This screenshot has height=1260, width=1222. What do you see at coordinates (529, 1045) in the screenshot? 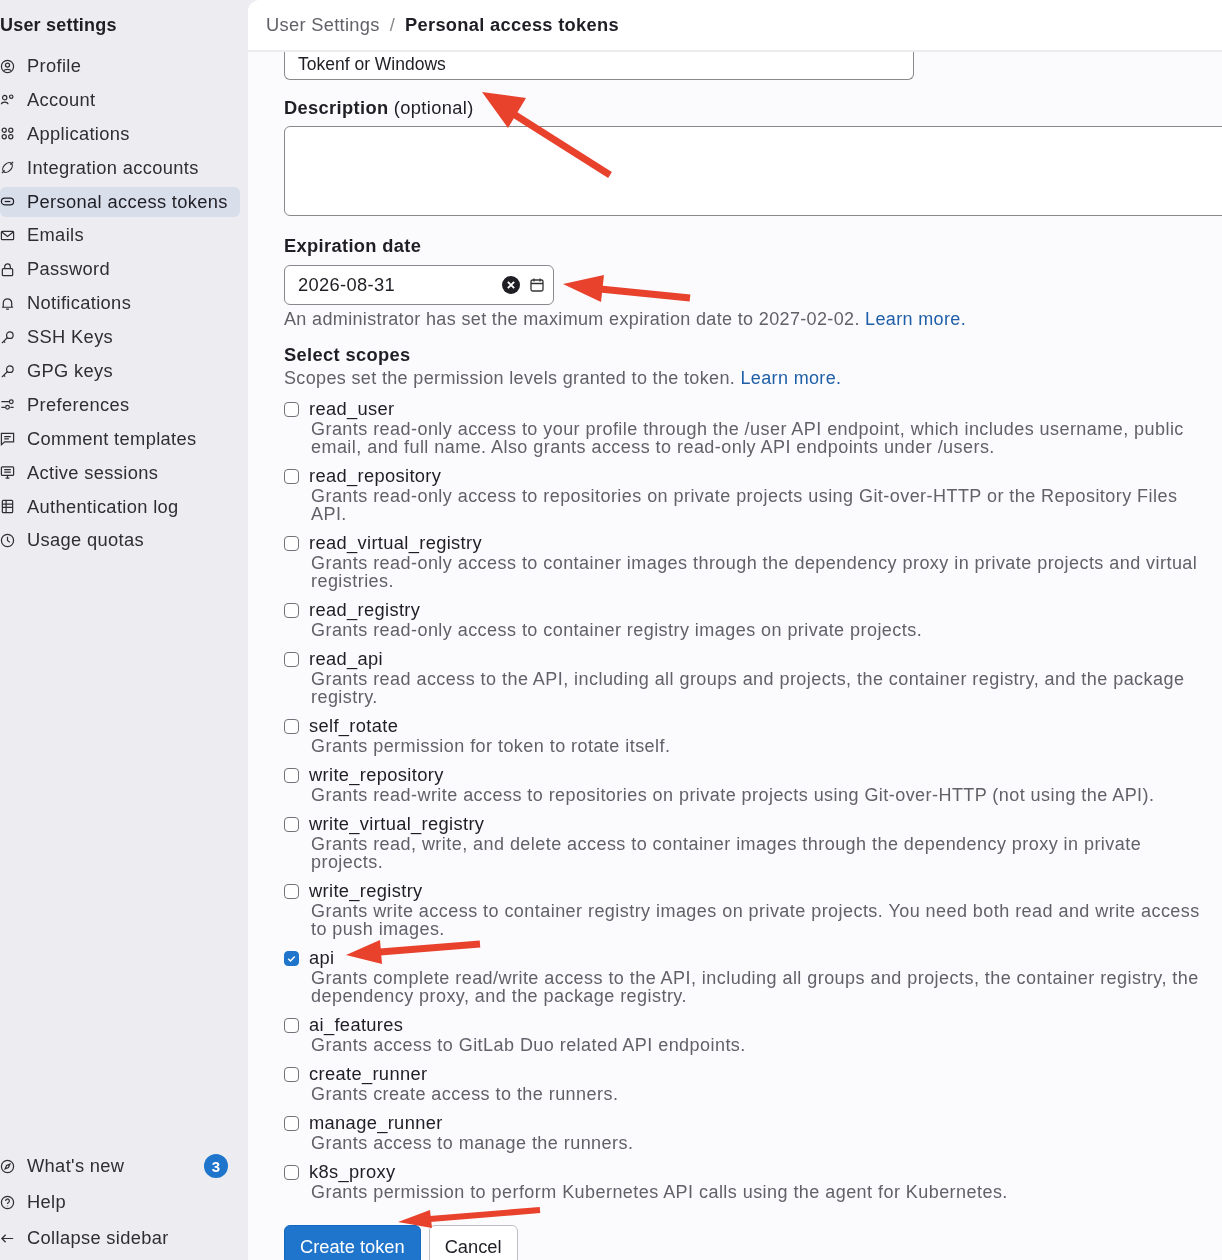
I see `scope-description: Grants access to GitLab Duo related API endpoints.` at bounding box center [529, 1045].